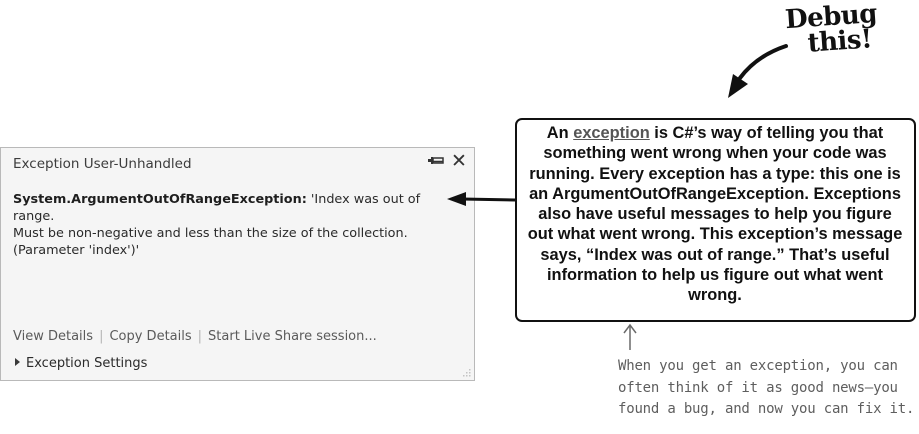  What do you see at coordinates (766, 409) in the screenshot?
I see `note-line-3: found a bug, and now you can fix it.` at bounding box center [766, 409].